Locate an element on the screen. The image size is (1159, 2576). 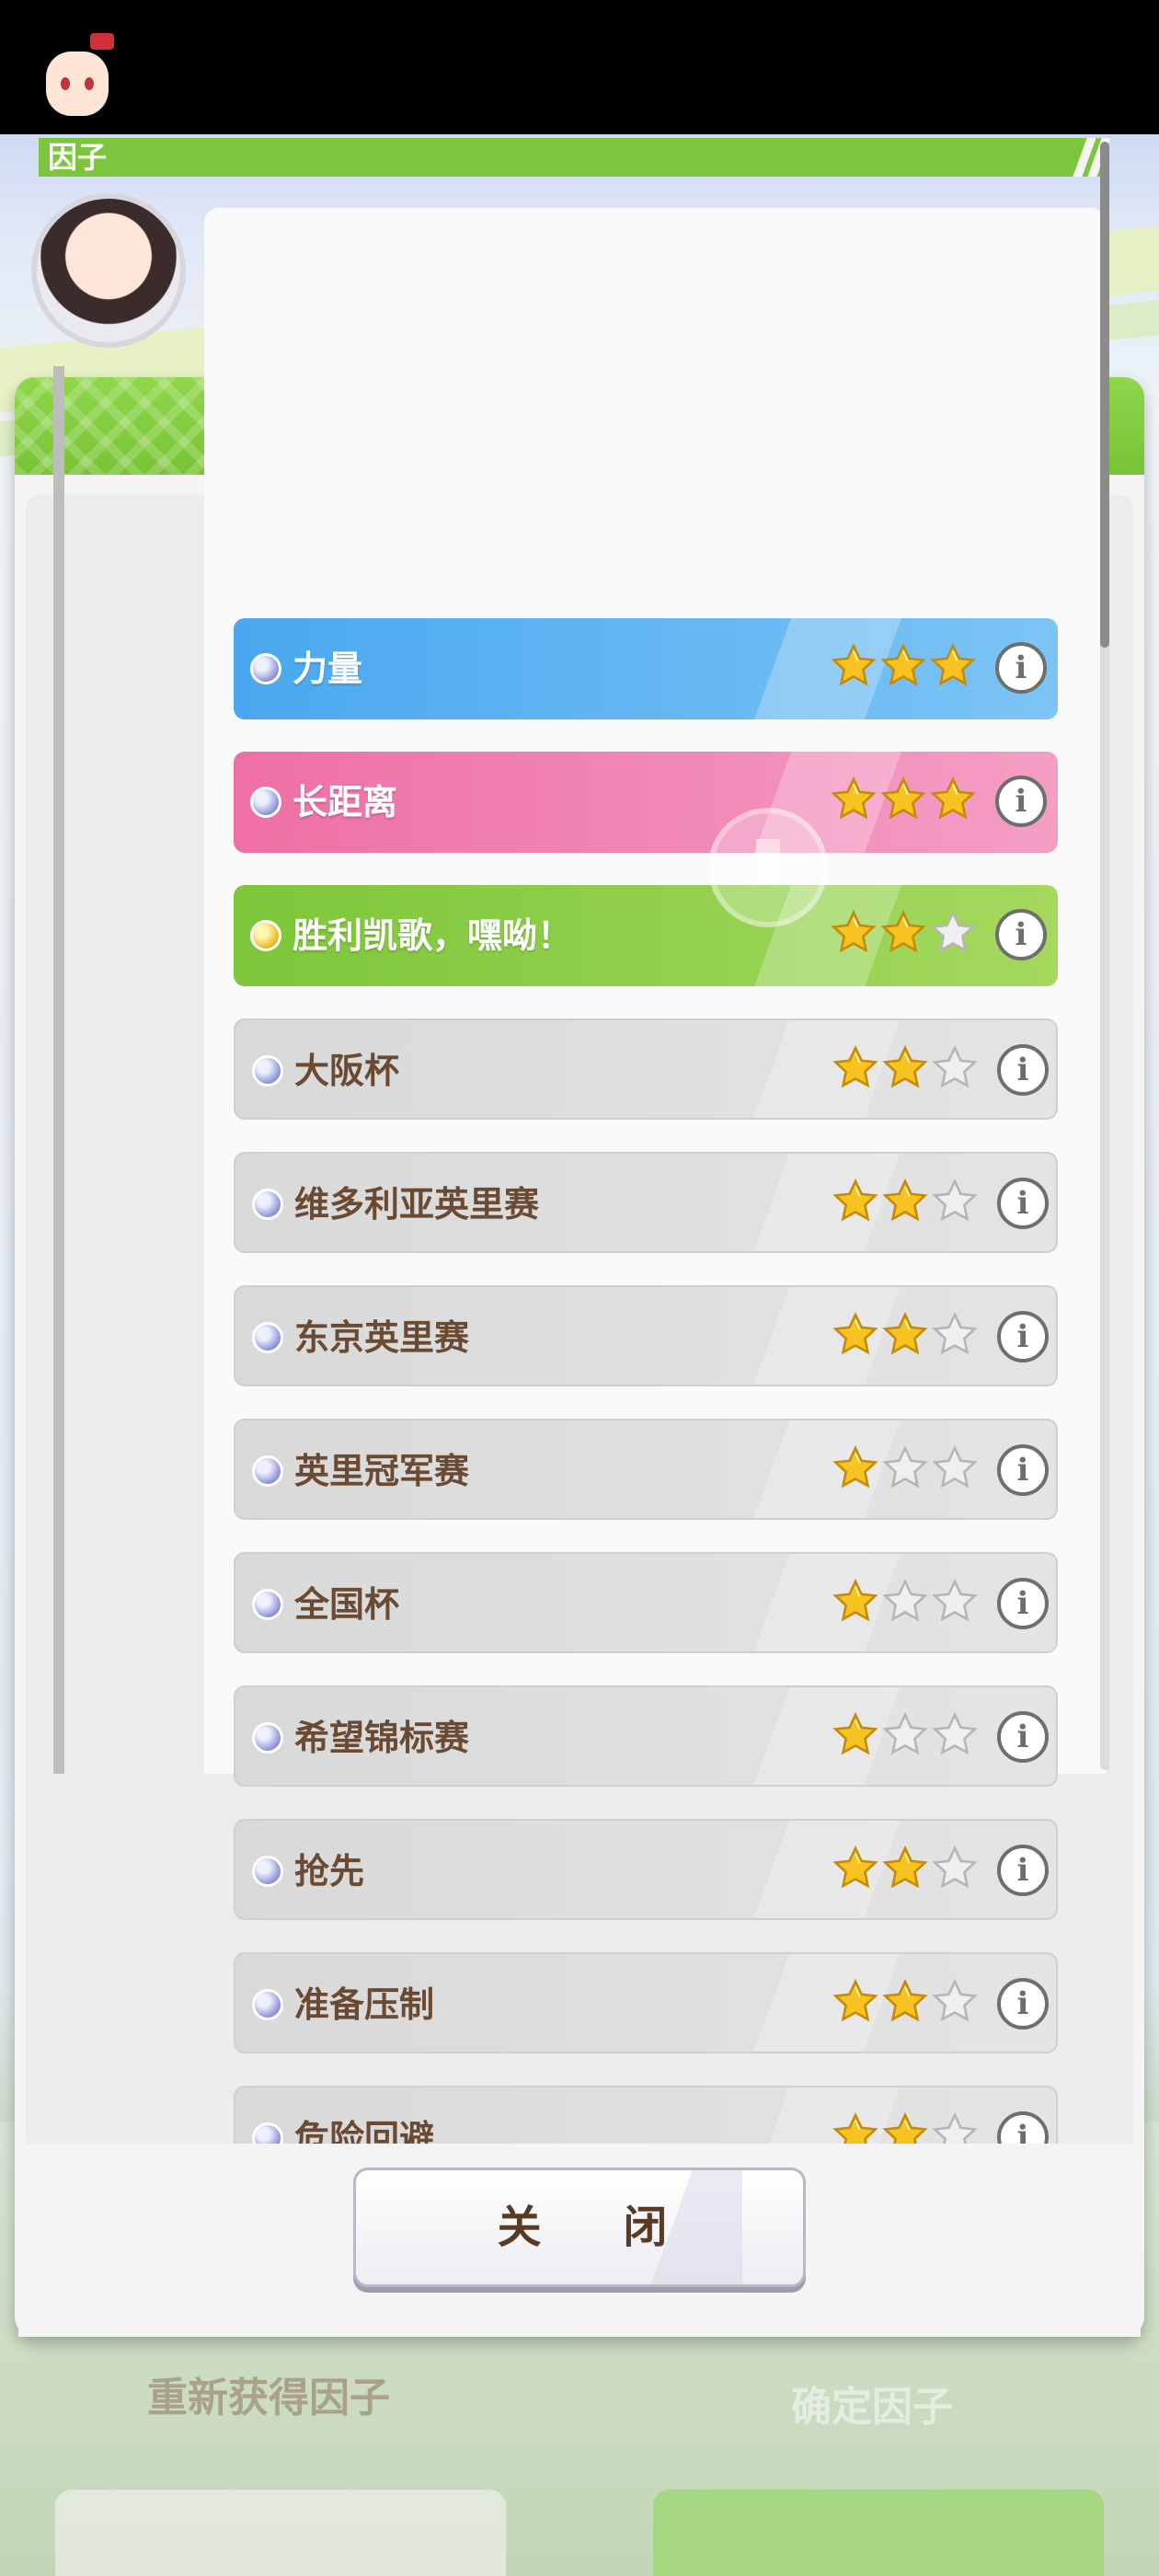
factor-name: 全国杯 is located at coordinates (347, 1604).